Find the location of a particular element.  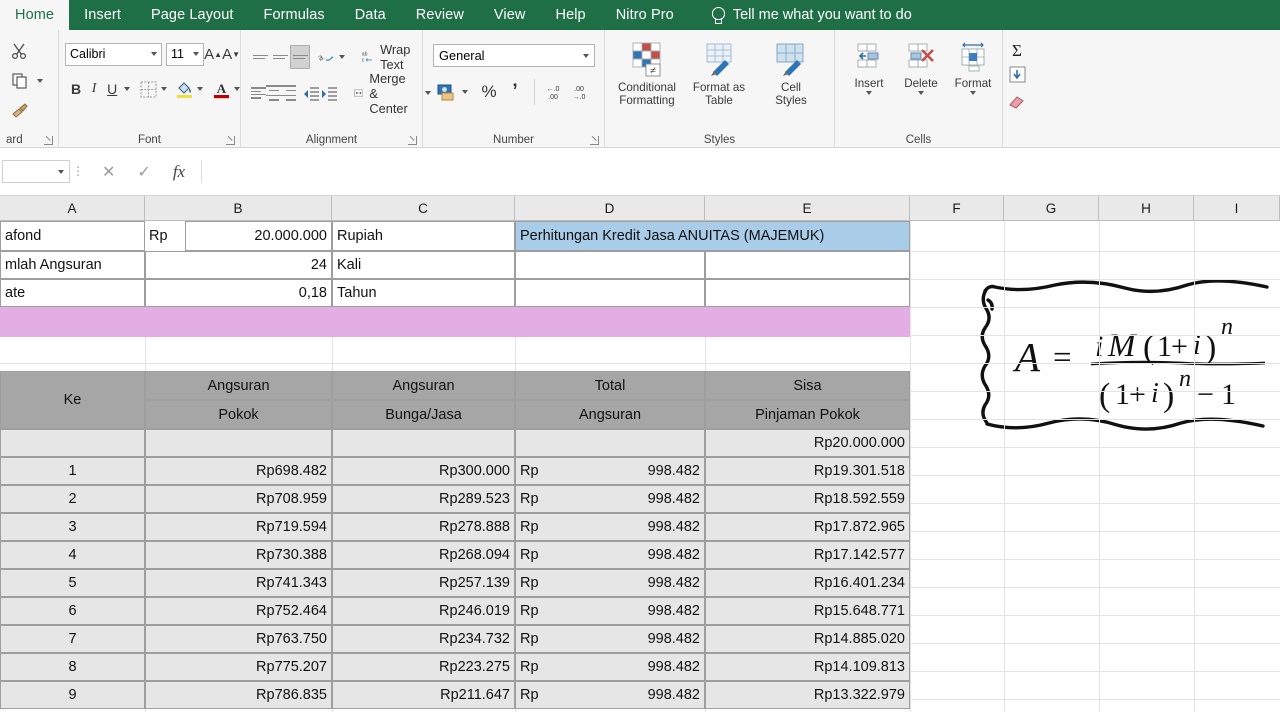

align-center-button is located at coordinates (273, 93).